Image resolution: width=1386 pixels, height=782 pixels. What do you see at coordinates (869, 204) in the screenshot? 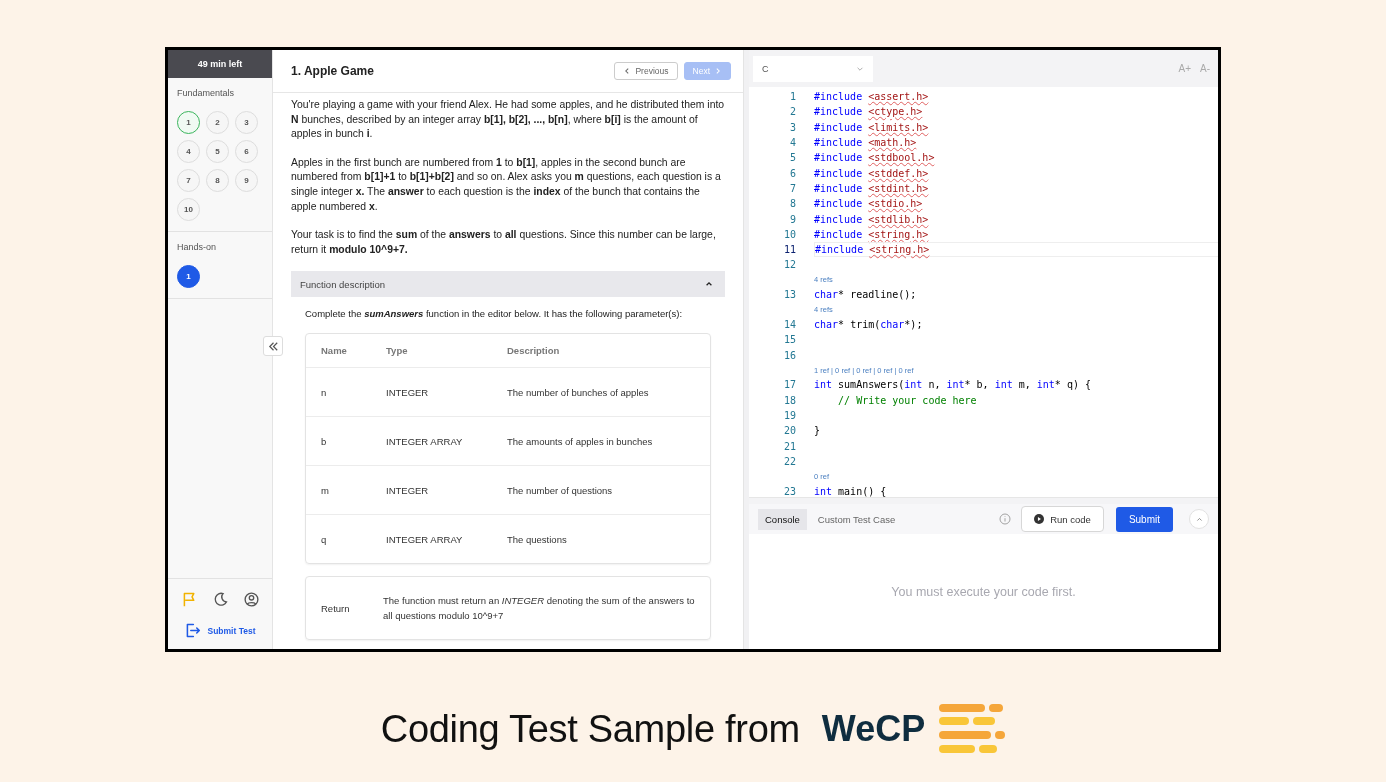
I see `code-line: #include <stdio.h>` at bounding box center [869, 204].